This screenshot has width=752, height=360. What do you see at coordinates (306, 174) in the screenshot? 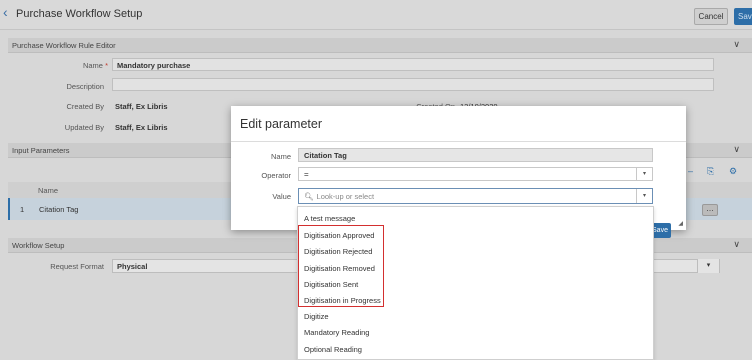
I see `operator-value: =` at bounding box center [306, 174].